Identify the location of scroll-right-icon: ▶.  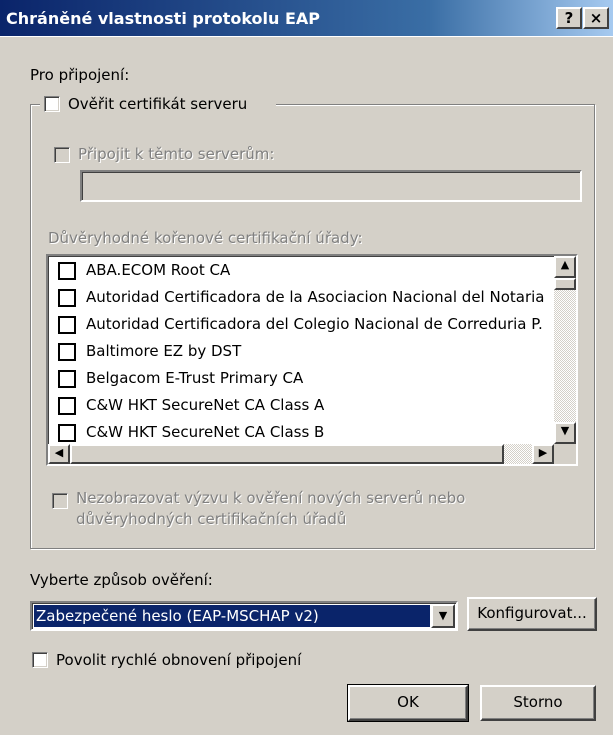
(543, 454).